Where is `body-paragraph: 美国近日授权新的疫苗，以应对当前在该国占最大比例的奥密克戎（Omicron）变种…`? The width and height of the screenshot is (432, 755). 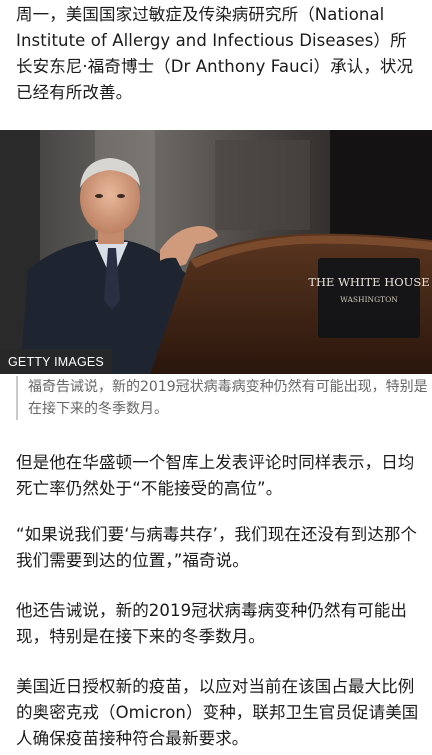
body-paragraph: 美国近日授权新的疫苗，以应对当前在该国占最大比例的奥密克戎（Omicron）变种… is located at coordinates (217, 712).